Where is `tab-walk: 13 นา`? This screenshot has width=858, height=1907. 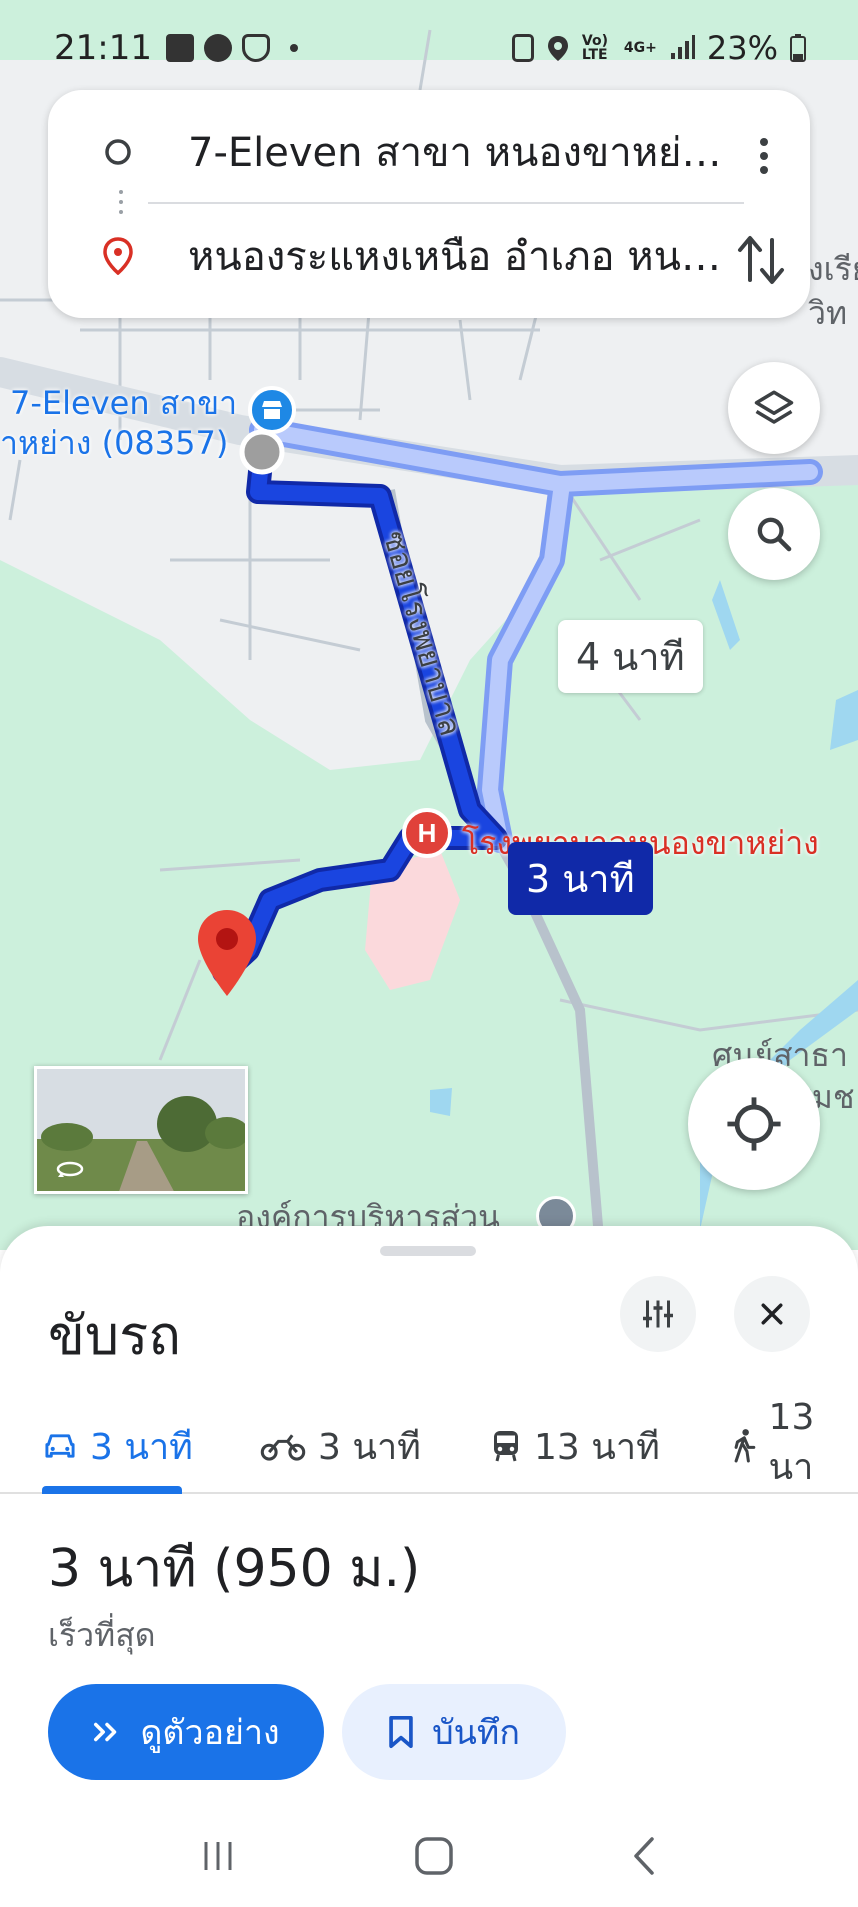 tab-walk: 13 นา is located at coordinates (795, 1445).